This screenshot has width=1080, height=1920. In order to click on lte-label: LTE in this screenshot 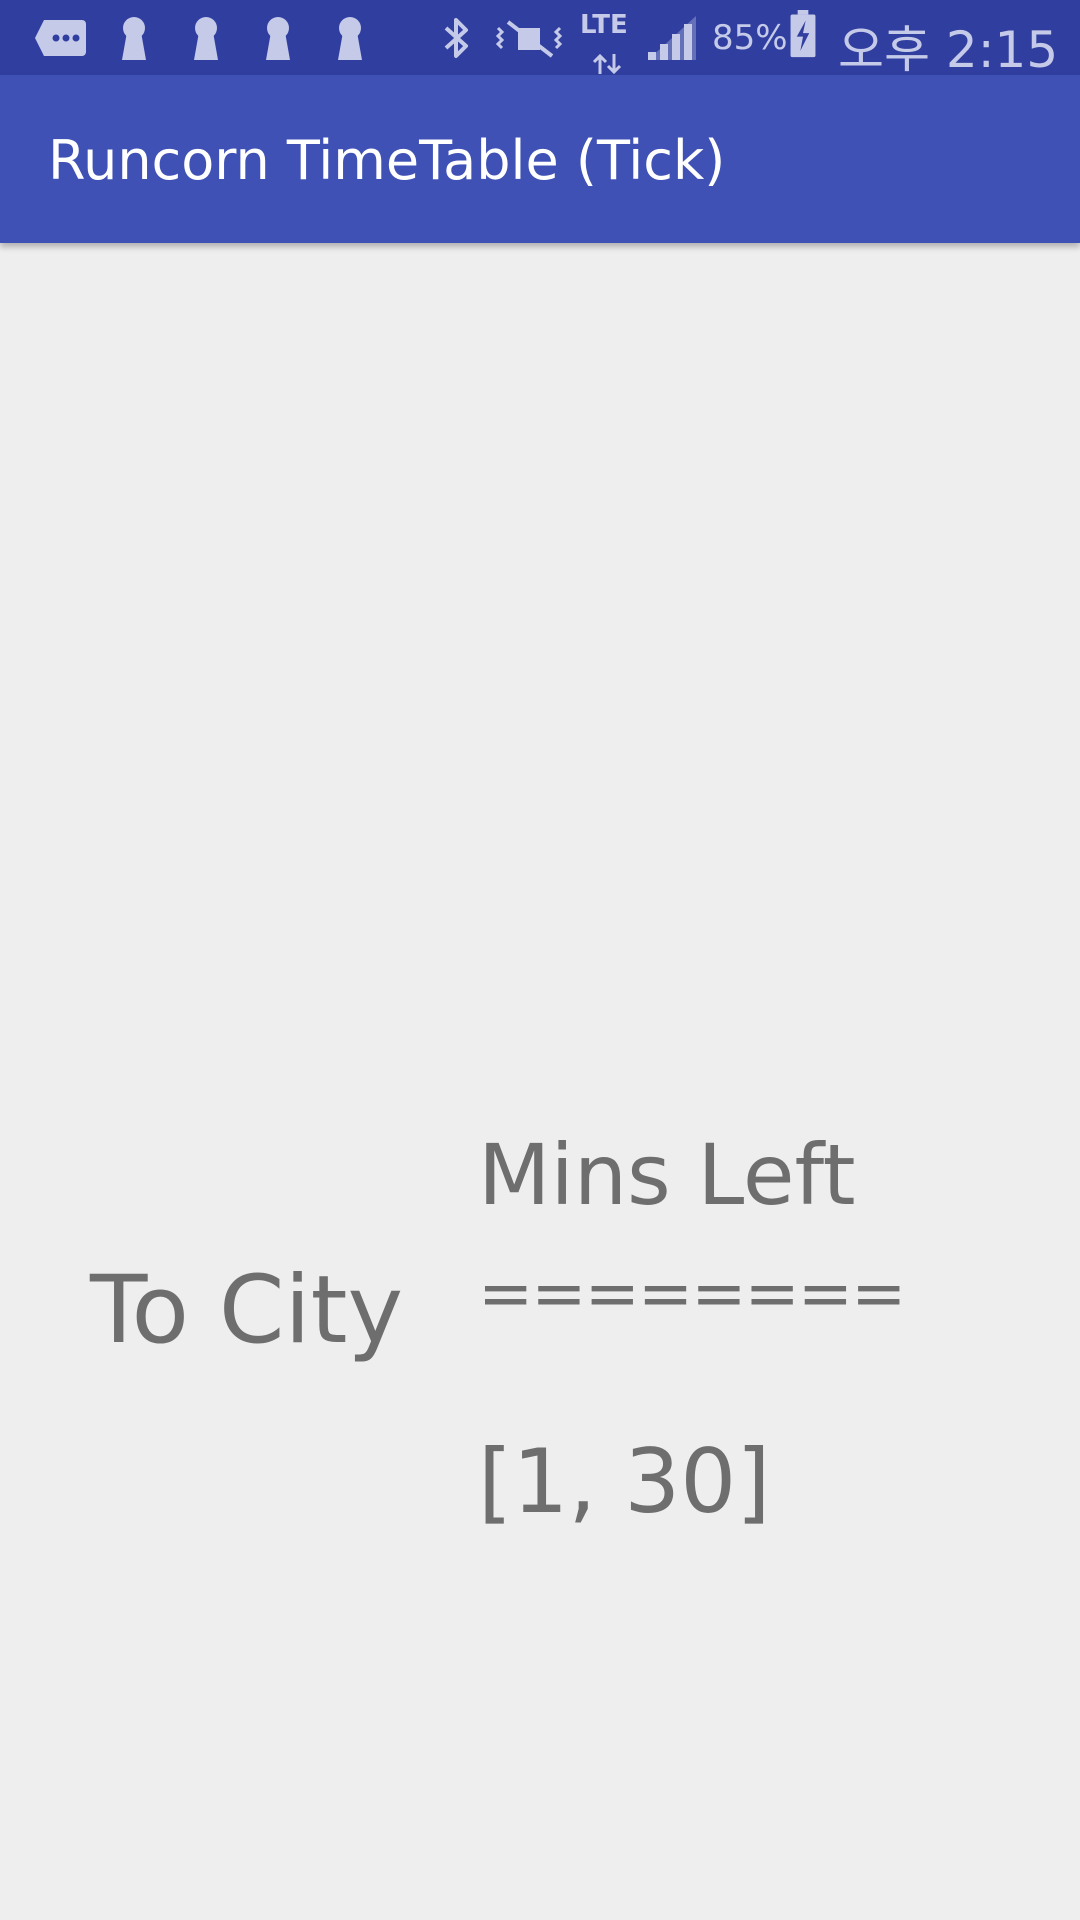, I will do `click(604, 25)`.